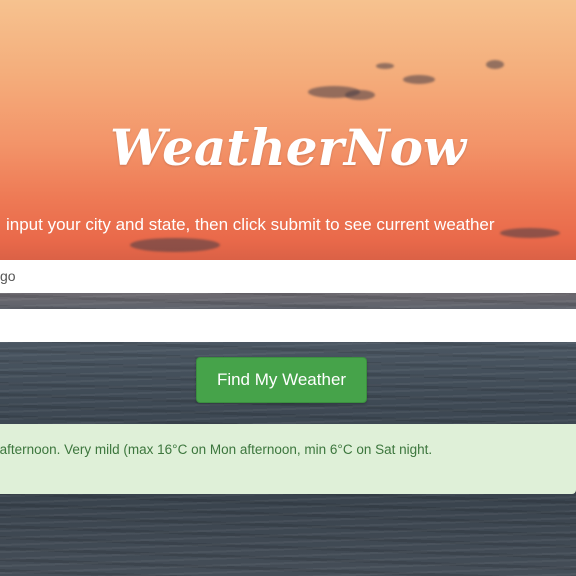 This screenshot has width=576, height=576. I want to click on find-weather-button: Find My Weather, so click(281, 380).